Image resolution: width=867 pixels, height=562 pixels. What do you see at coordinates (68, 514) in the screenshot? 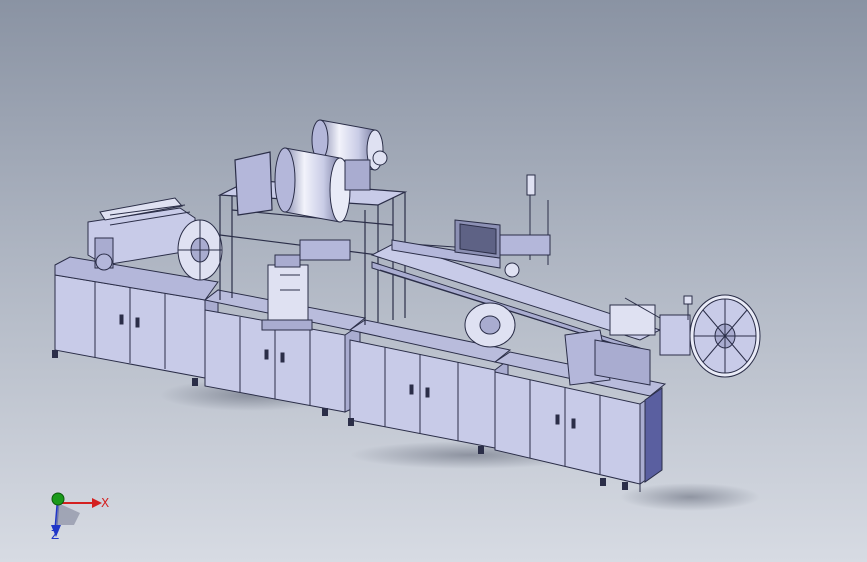
I see `triad-plane-icon` at bounding box center [68, 514].